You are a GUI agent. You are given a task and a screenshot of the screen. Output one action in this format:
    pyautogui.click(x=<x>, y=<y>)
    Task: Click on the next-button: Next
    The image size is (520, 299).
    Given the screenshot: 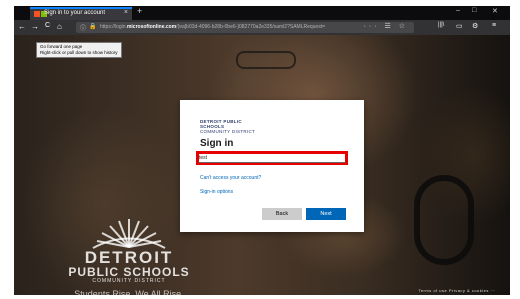 What is the action you would take?
    pyautogui.click(x=326, y=214)
    